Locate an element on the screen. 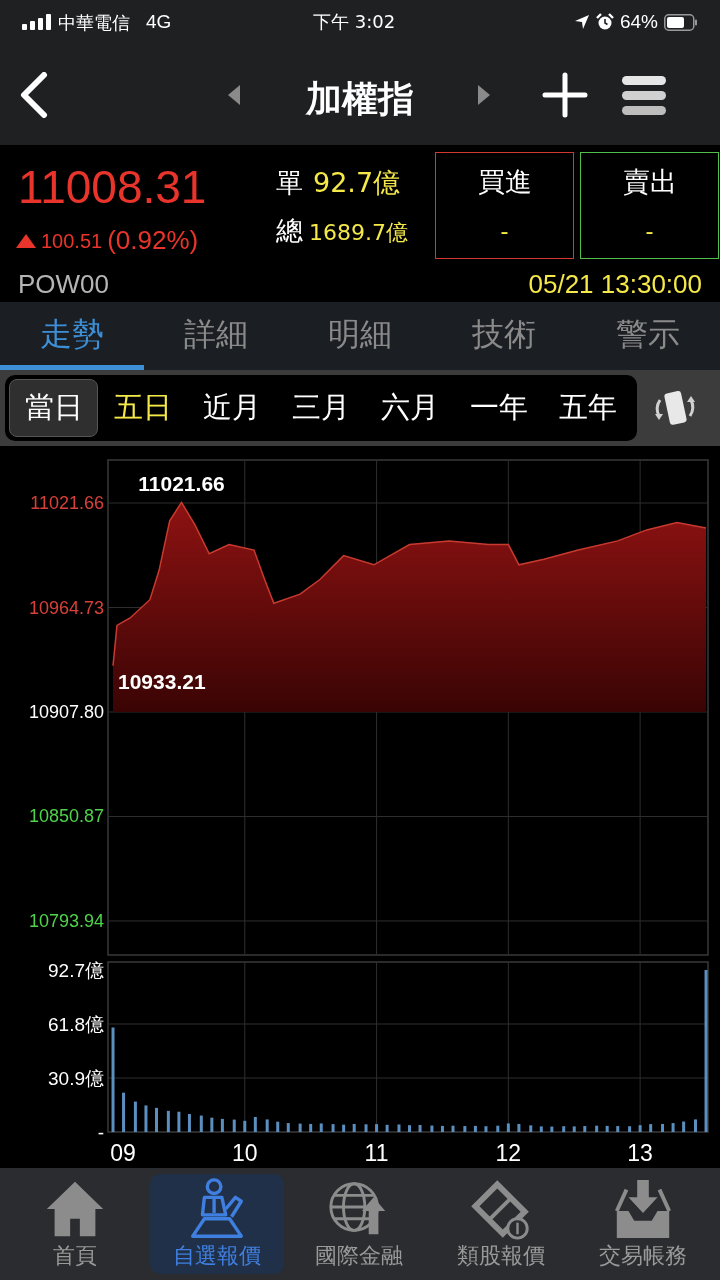 The height and width of the screenshot is (1280, 720). buy-button: 買進 - is located at coordinates (504, 205).